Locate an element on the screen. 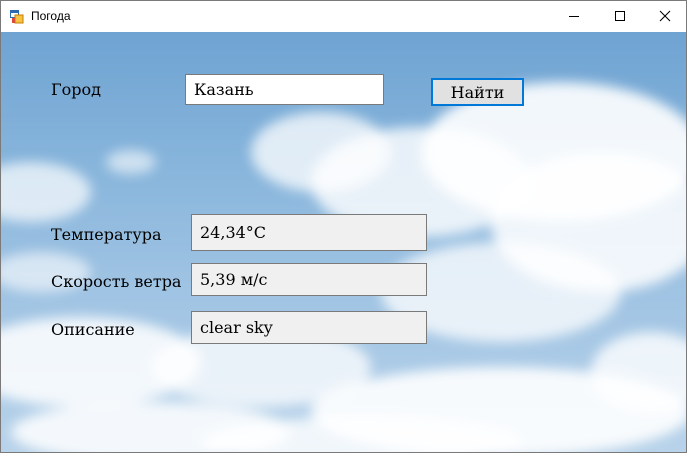 The image size is (687, 453). search-button: Найти is located at coordinates (477, 92).